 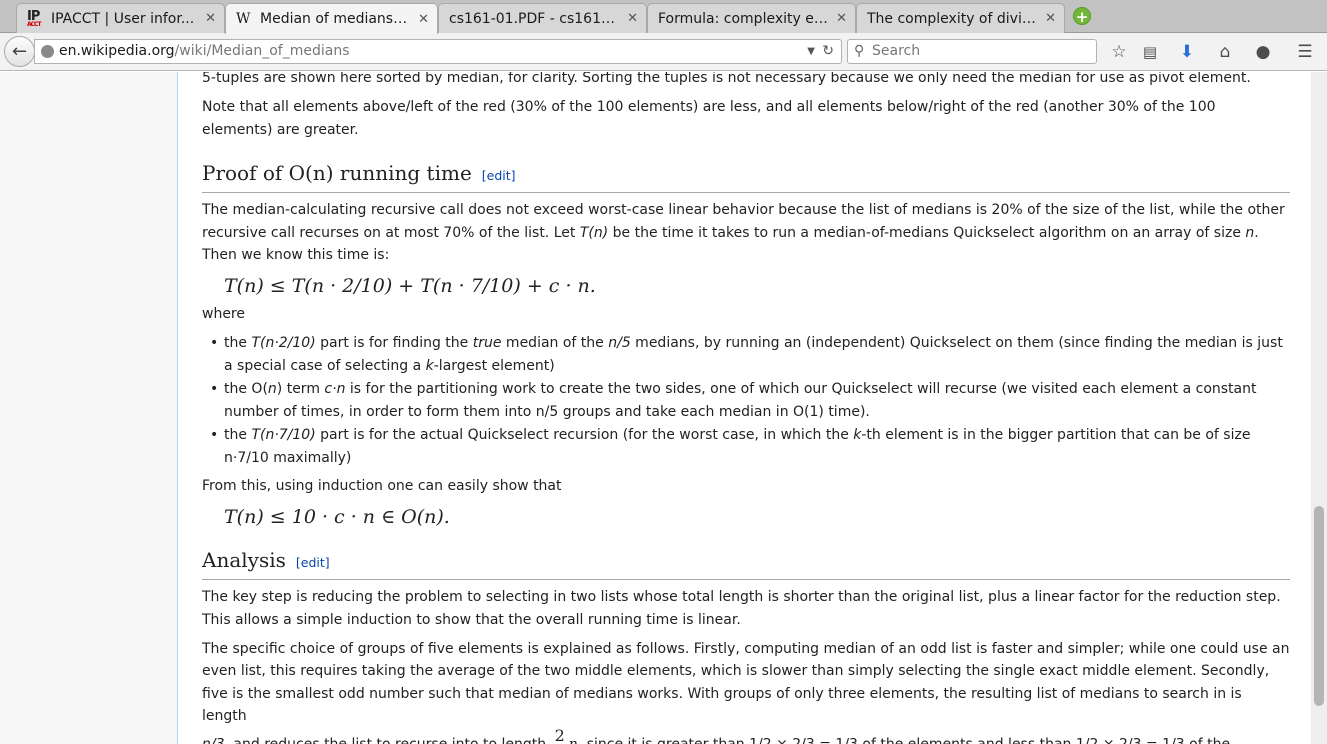 What do you see at coordinates (394, 343) in the screenshot?
I see `text: part is for finding the` at bounding box center [394, 343].